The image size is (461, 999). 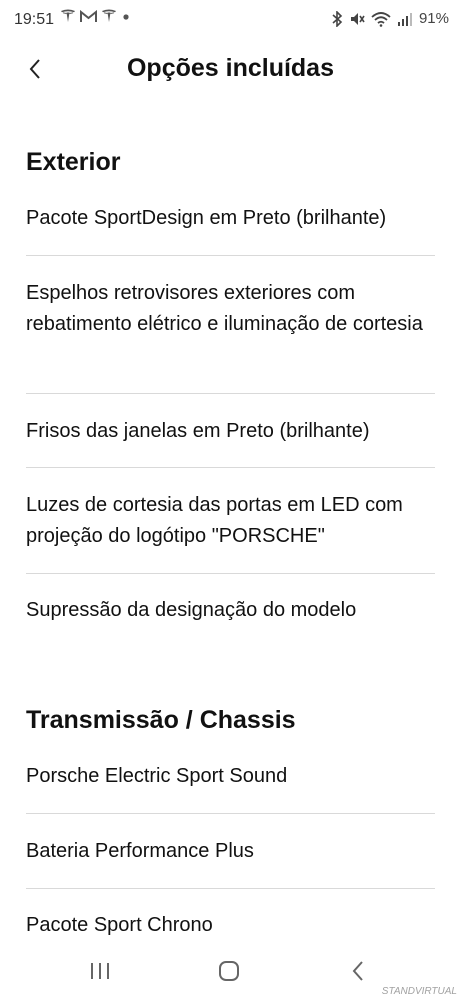 What do you see at coordinates (73, 162) in the screenshot?
I see `section-title-exterior: Exterior` at bounding box center [73, 162].